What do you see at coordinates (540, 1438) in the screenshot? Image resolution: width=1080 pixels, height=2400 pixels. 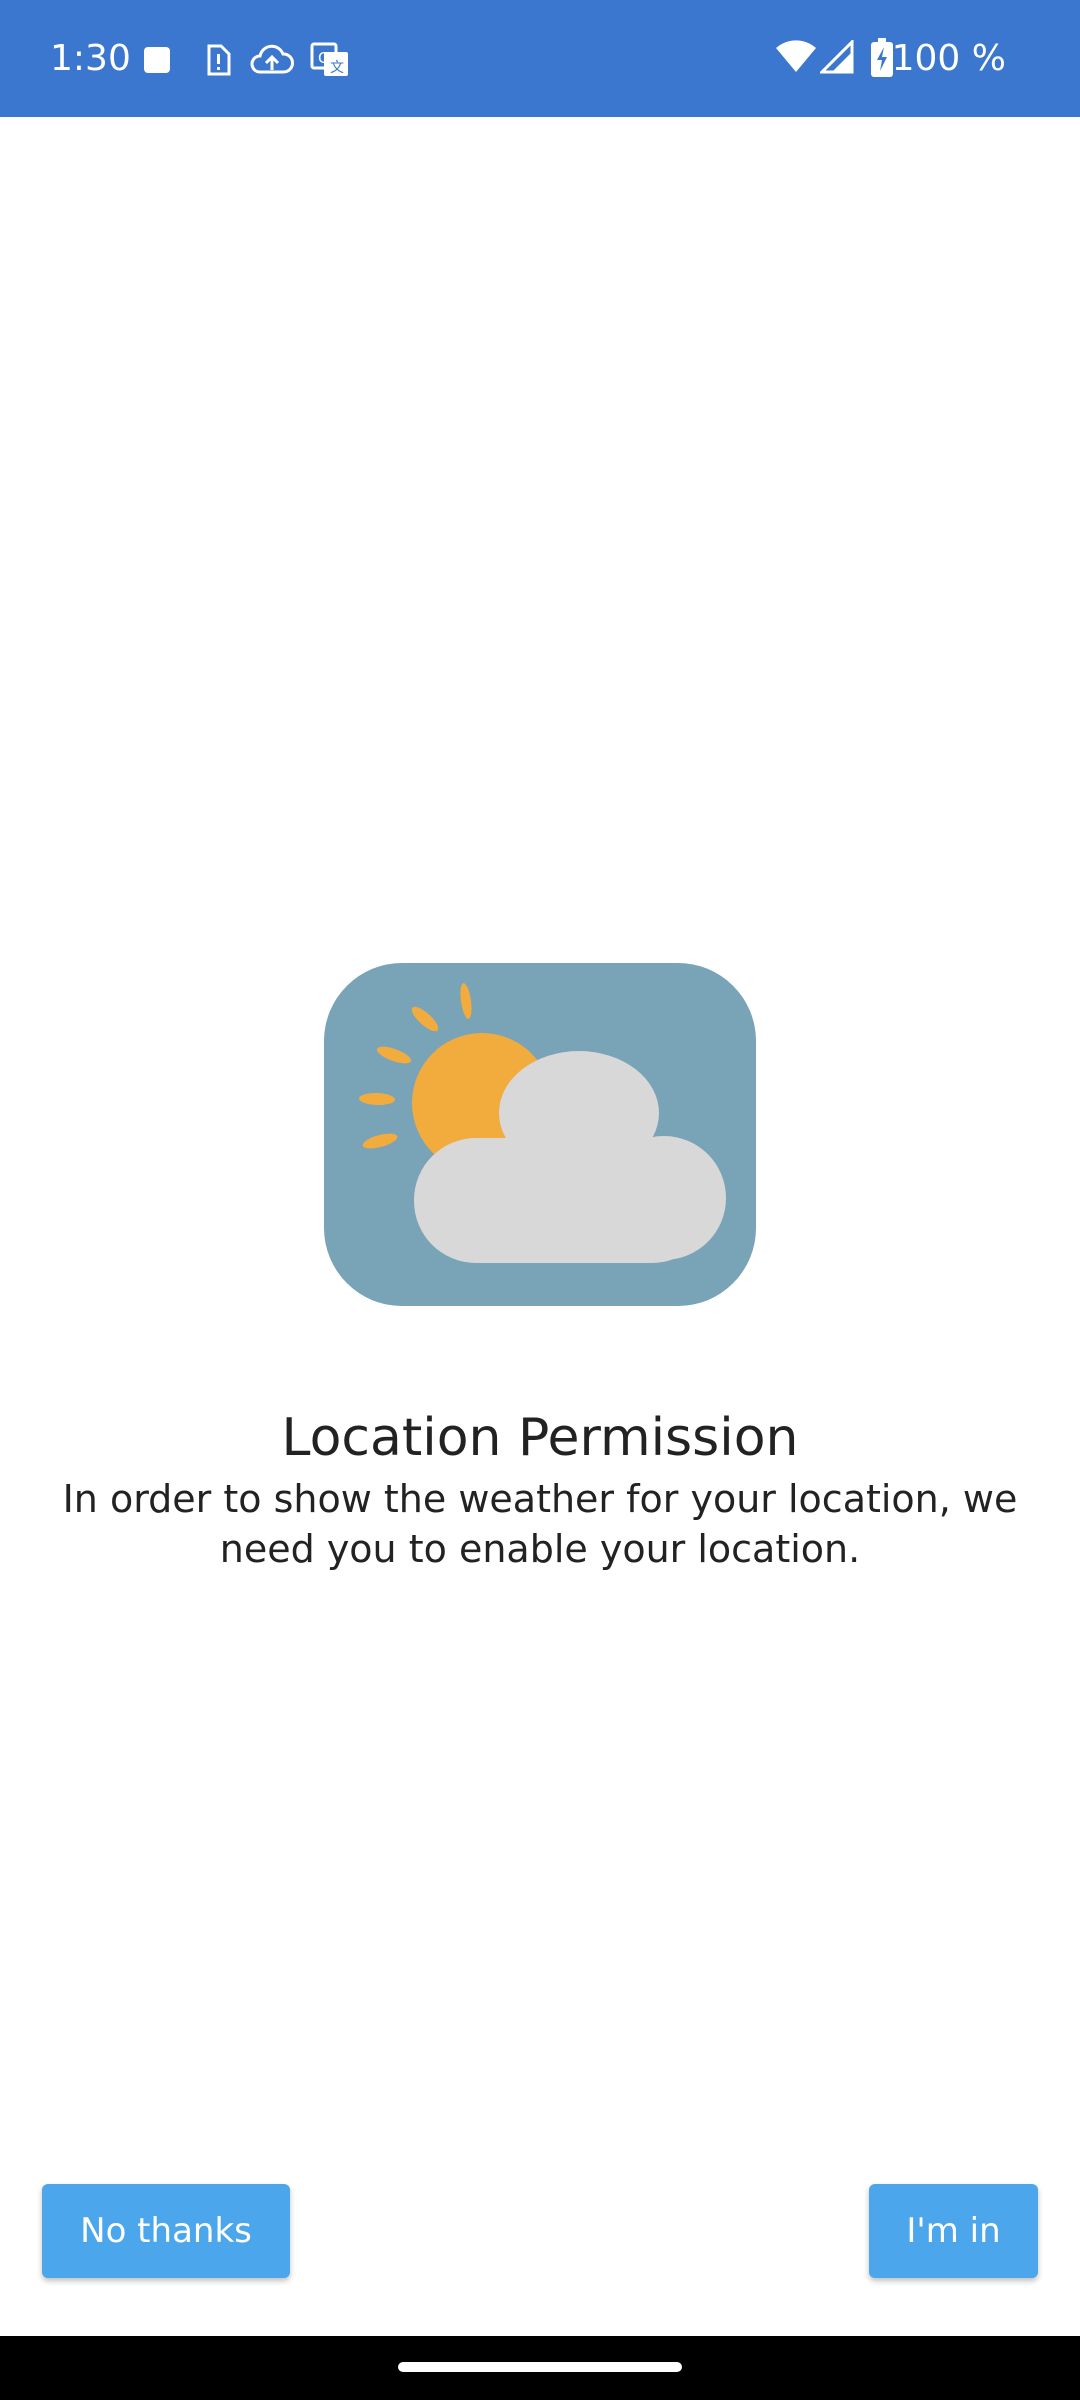 I see `page-title: Location Permission` at bounding box center [540, 1438].